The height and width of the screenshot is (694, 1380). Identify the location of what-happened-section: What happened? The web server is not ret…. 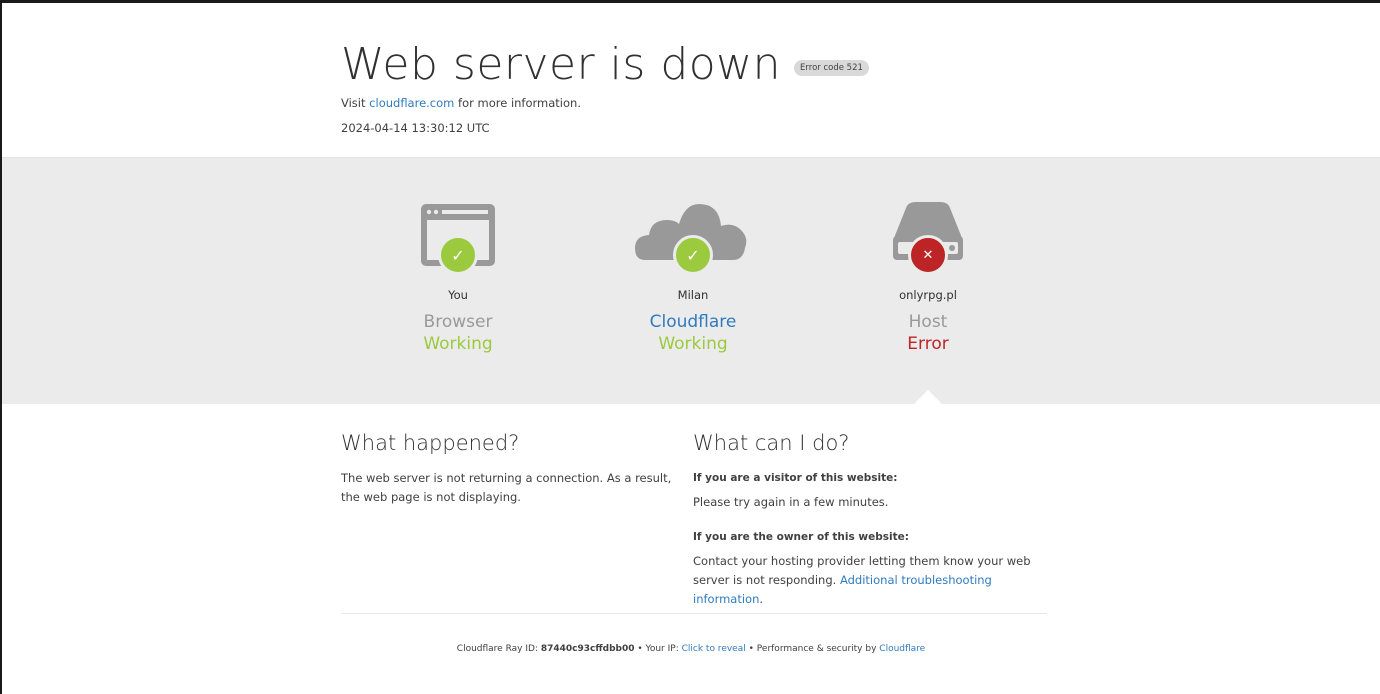
(517, 520).